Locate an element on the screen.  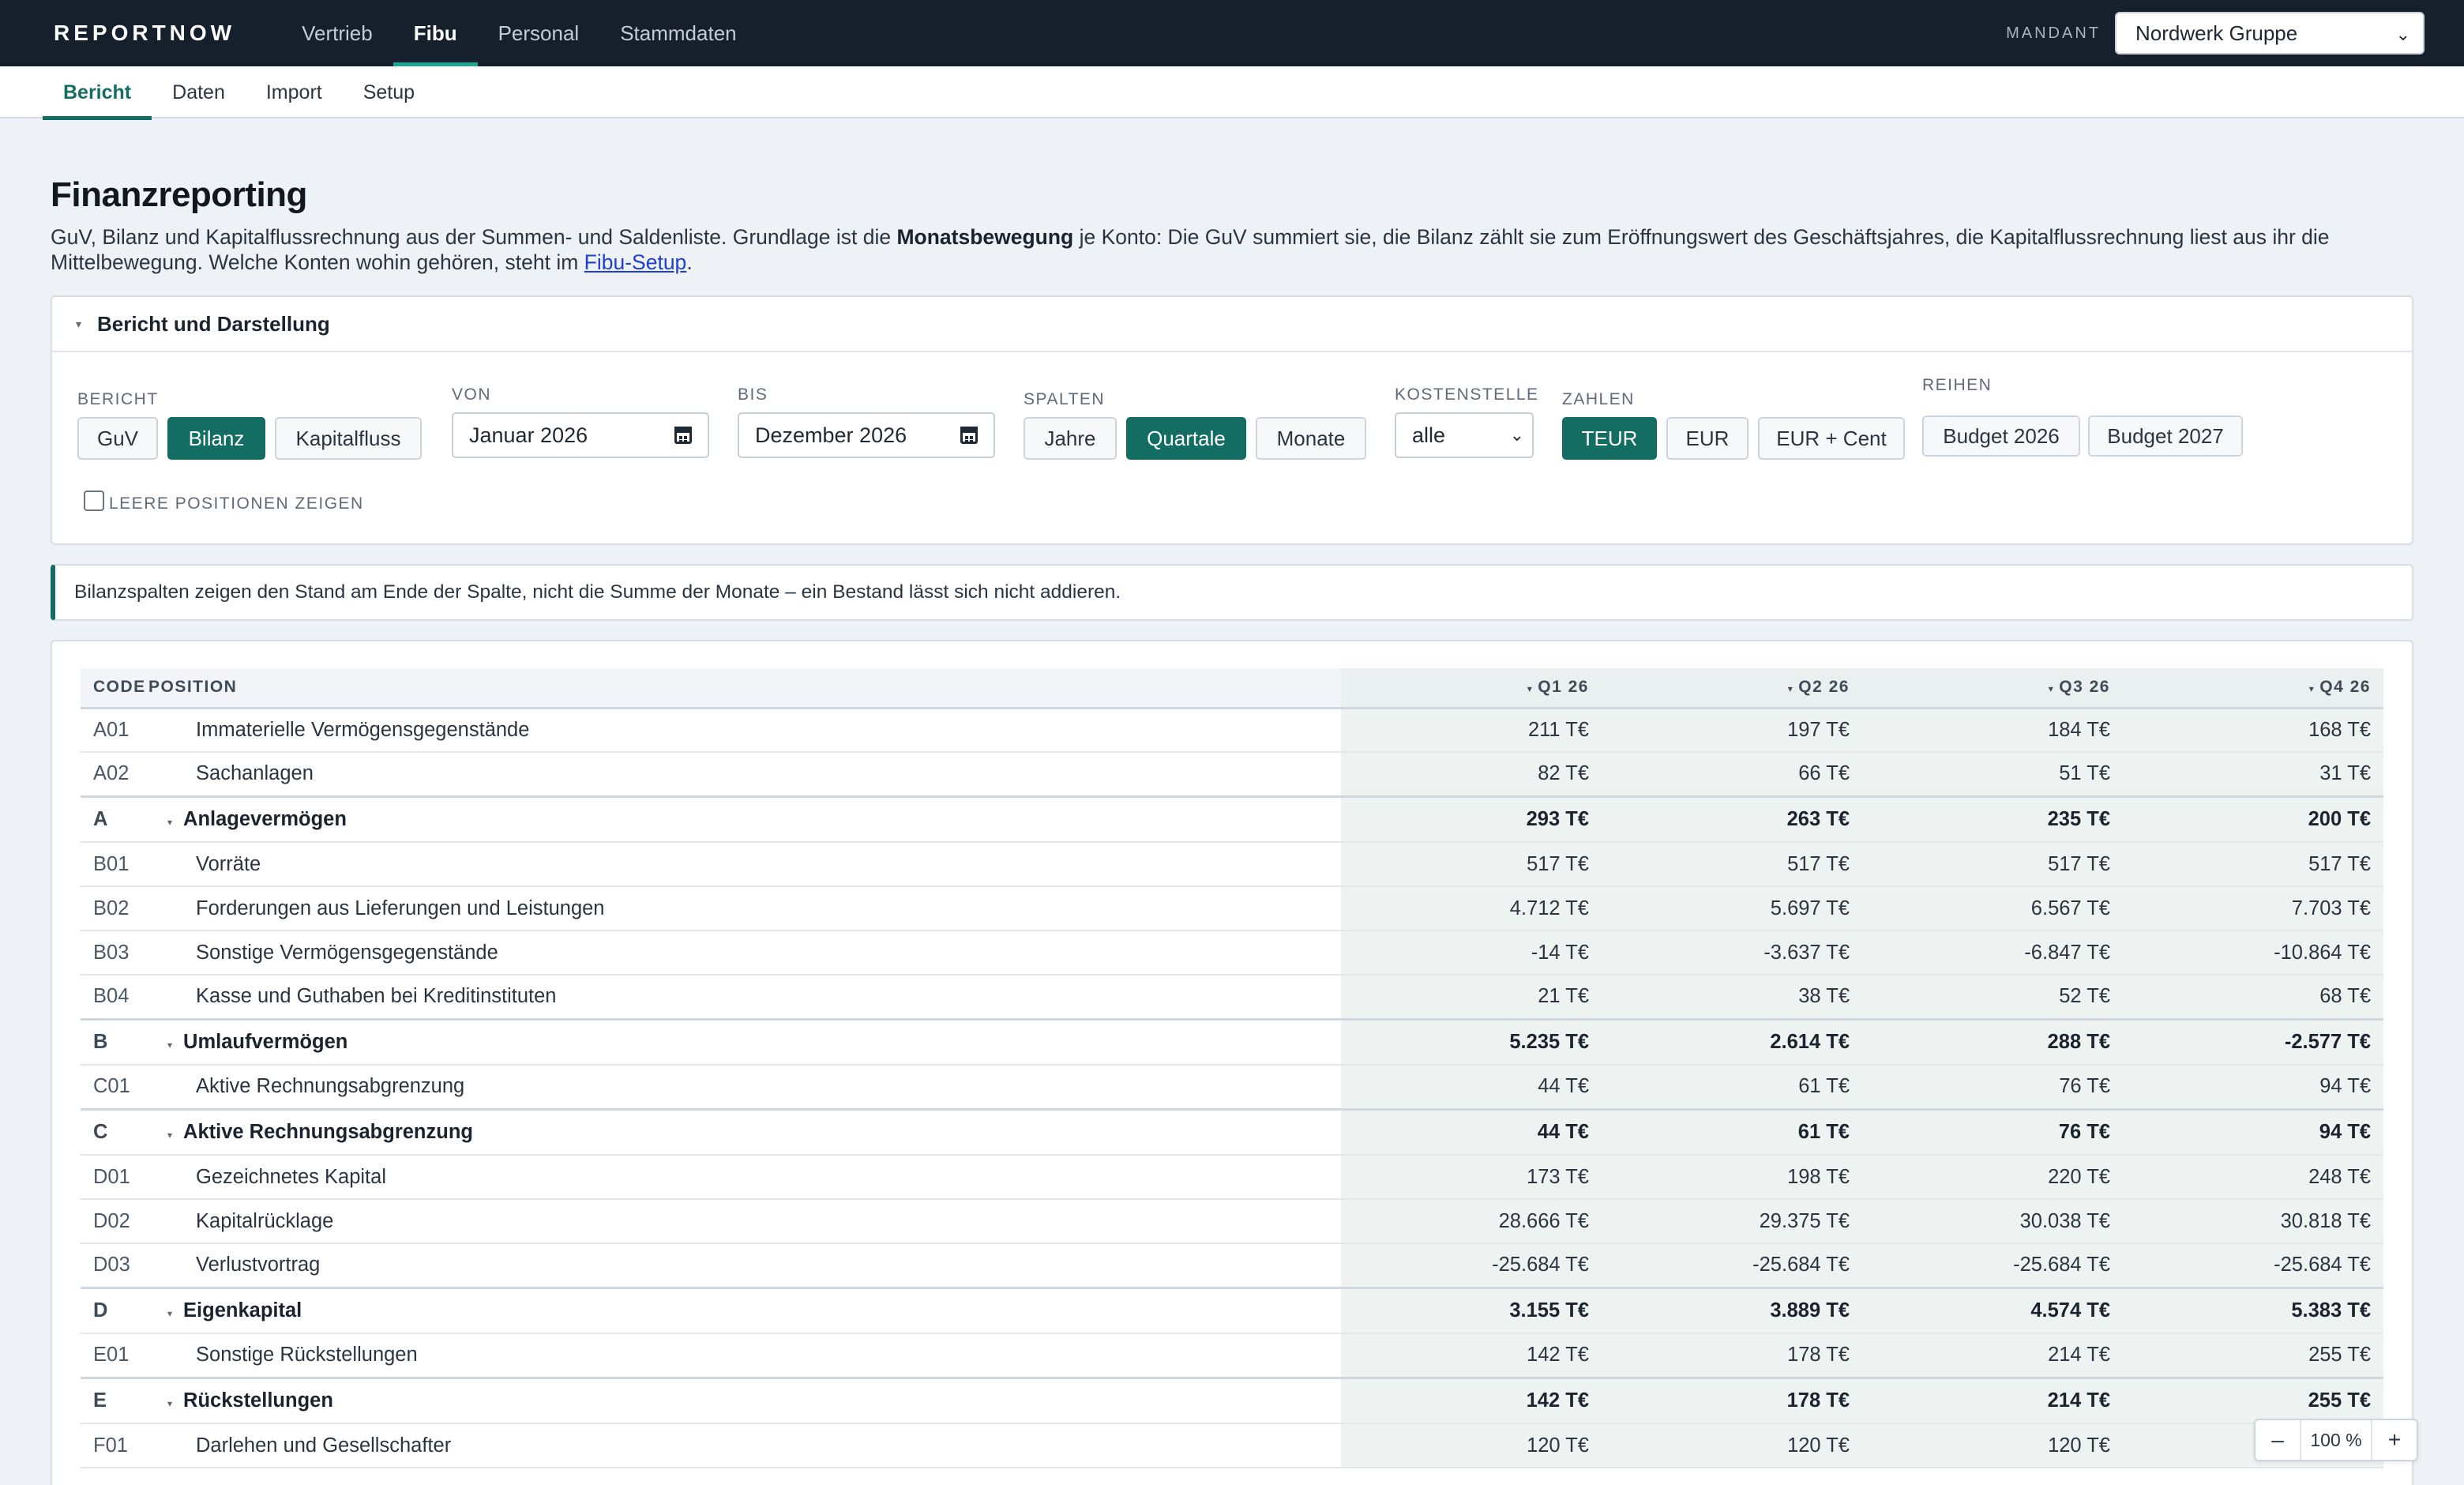
row-code: D01 is located at coordinates (114, 1177).